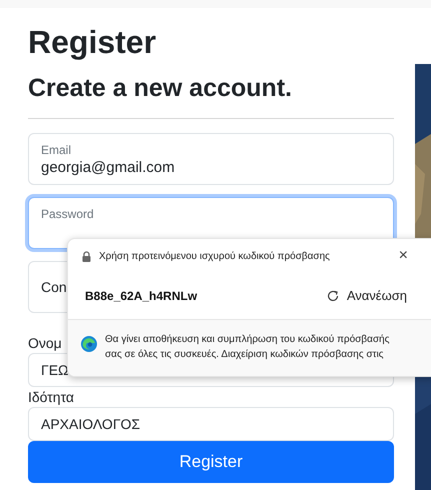  I want to click on register-button: Register, so click(211, 462).